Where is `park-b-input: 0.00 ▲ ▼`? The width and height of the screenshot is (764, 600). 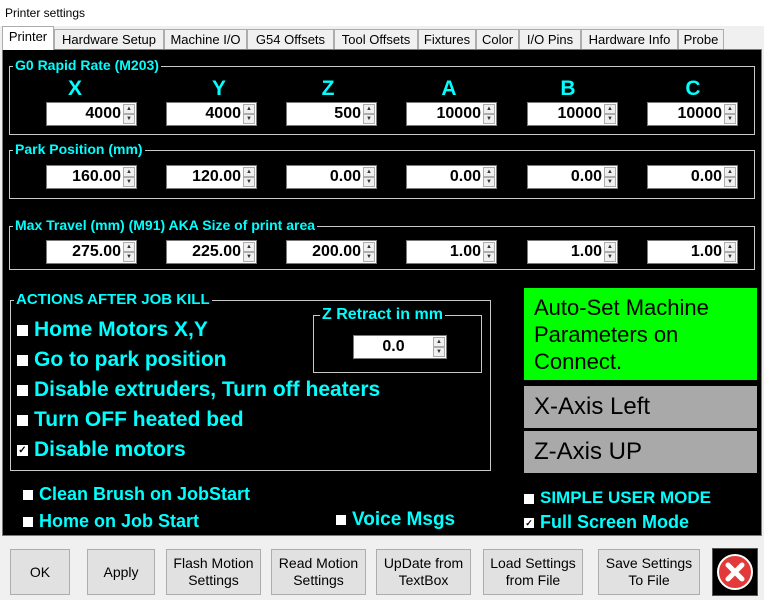
park-b-input: 0.00 ▲ ▼ is located at coordinates (572, 177).